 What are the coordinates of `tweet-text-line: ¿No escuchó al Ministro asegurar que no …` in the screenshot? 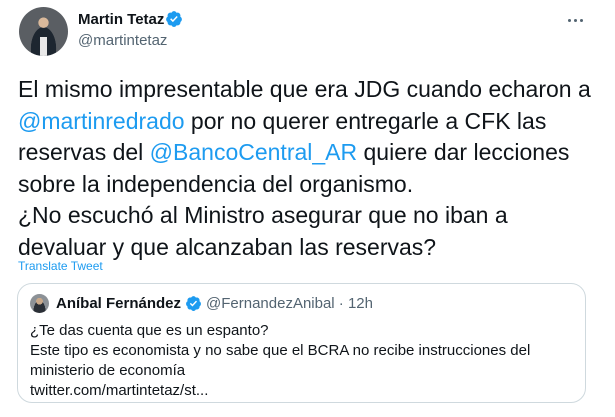 It's located at (308, 216).